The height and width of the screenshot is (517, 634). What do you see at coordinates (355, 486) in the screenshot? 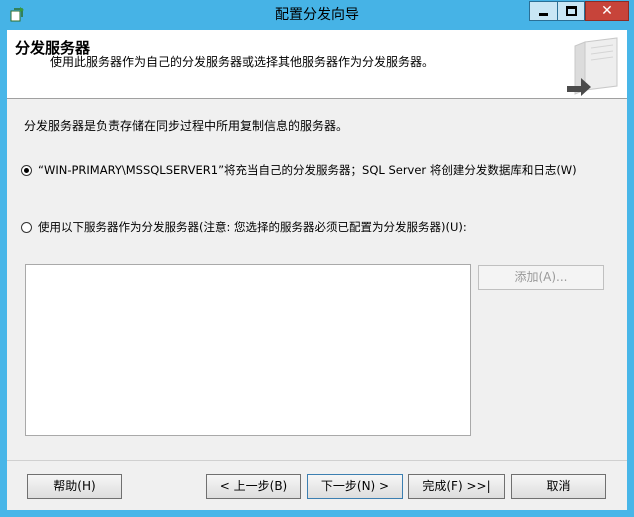
I see `next-button: 下一步(N) >` at bounding box center [355, 486].